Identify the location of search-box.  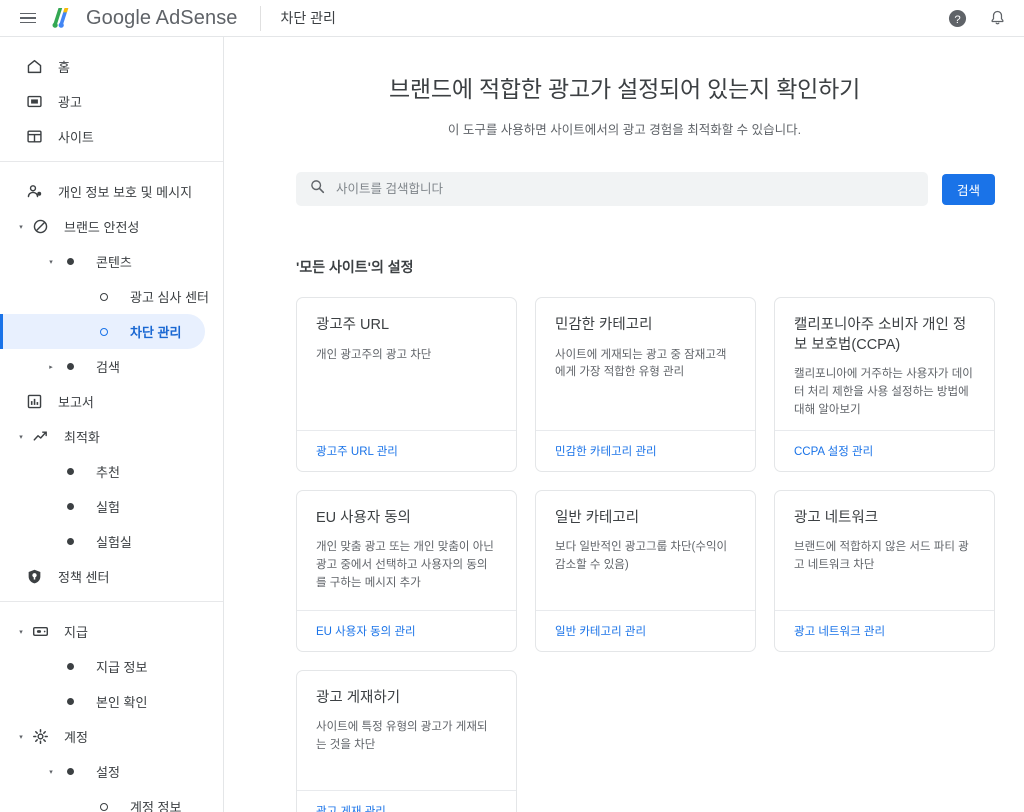
(612, 189).